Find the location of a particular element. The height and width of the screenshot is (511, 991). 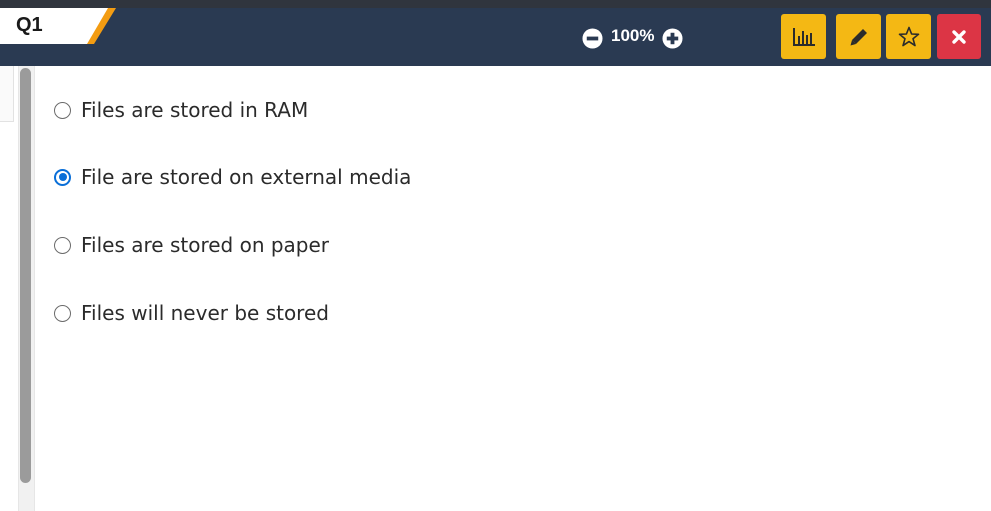

answer-option-1: Files are stored in RAM is located at coordinates (181, 110).